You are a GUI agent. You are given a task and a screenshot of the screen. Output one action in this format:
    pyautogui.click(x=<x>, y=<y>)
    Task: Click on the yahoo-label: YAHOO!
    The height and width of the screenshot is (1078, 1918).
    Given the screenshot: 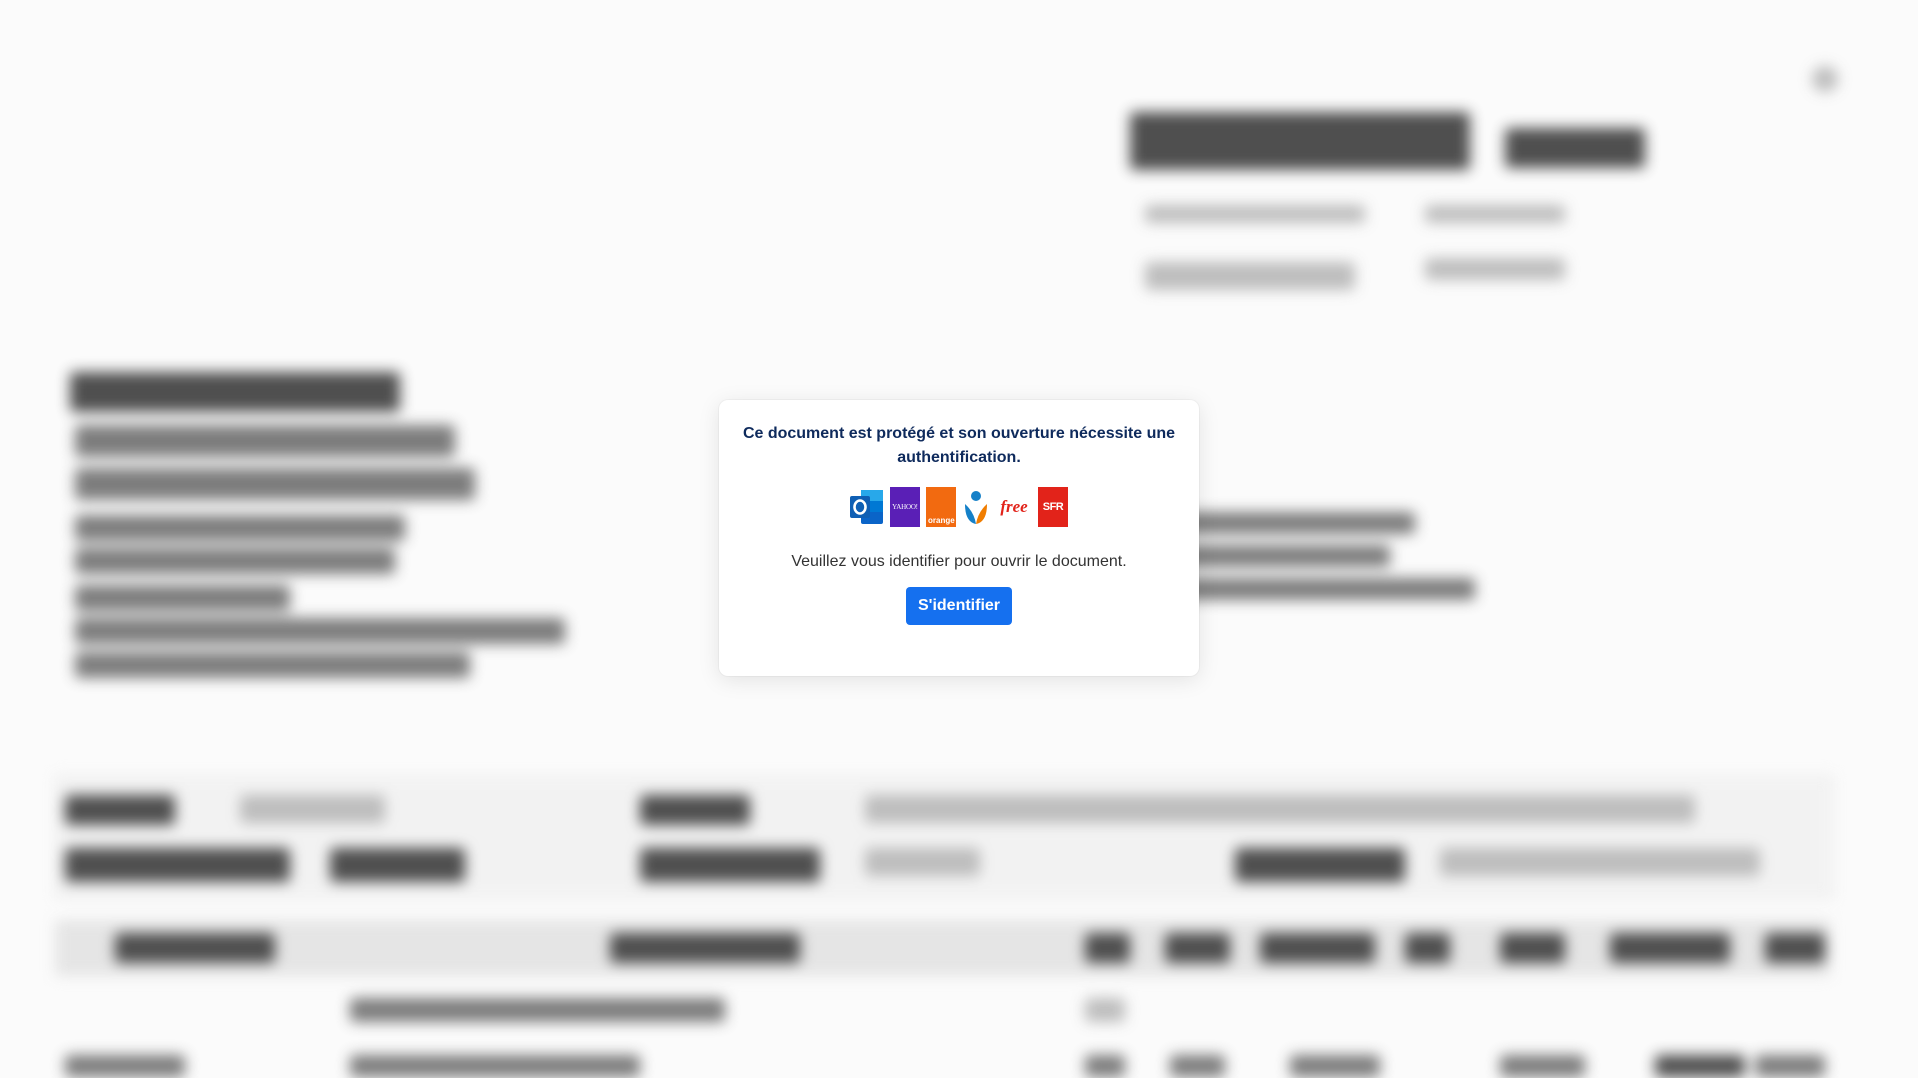 What is the action you would take?
    pyautogui.click(x=905, y=507)
    